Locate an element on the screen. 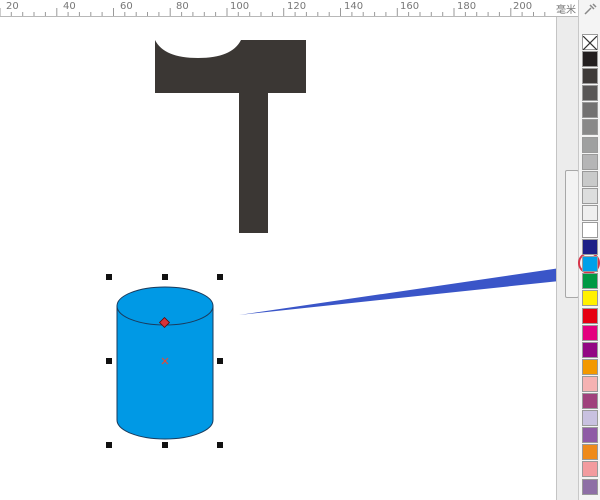 This screenshot has height=500, width=600. swatch-orange is located at coordinates (590, 366).